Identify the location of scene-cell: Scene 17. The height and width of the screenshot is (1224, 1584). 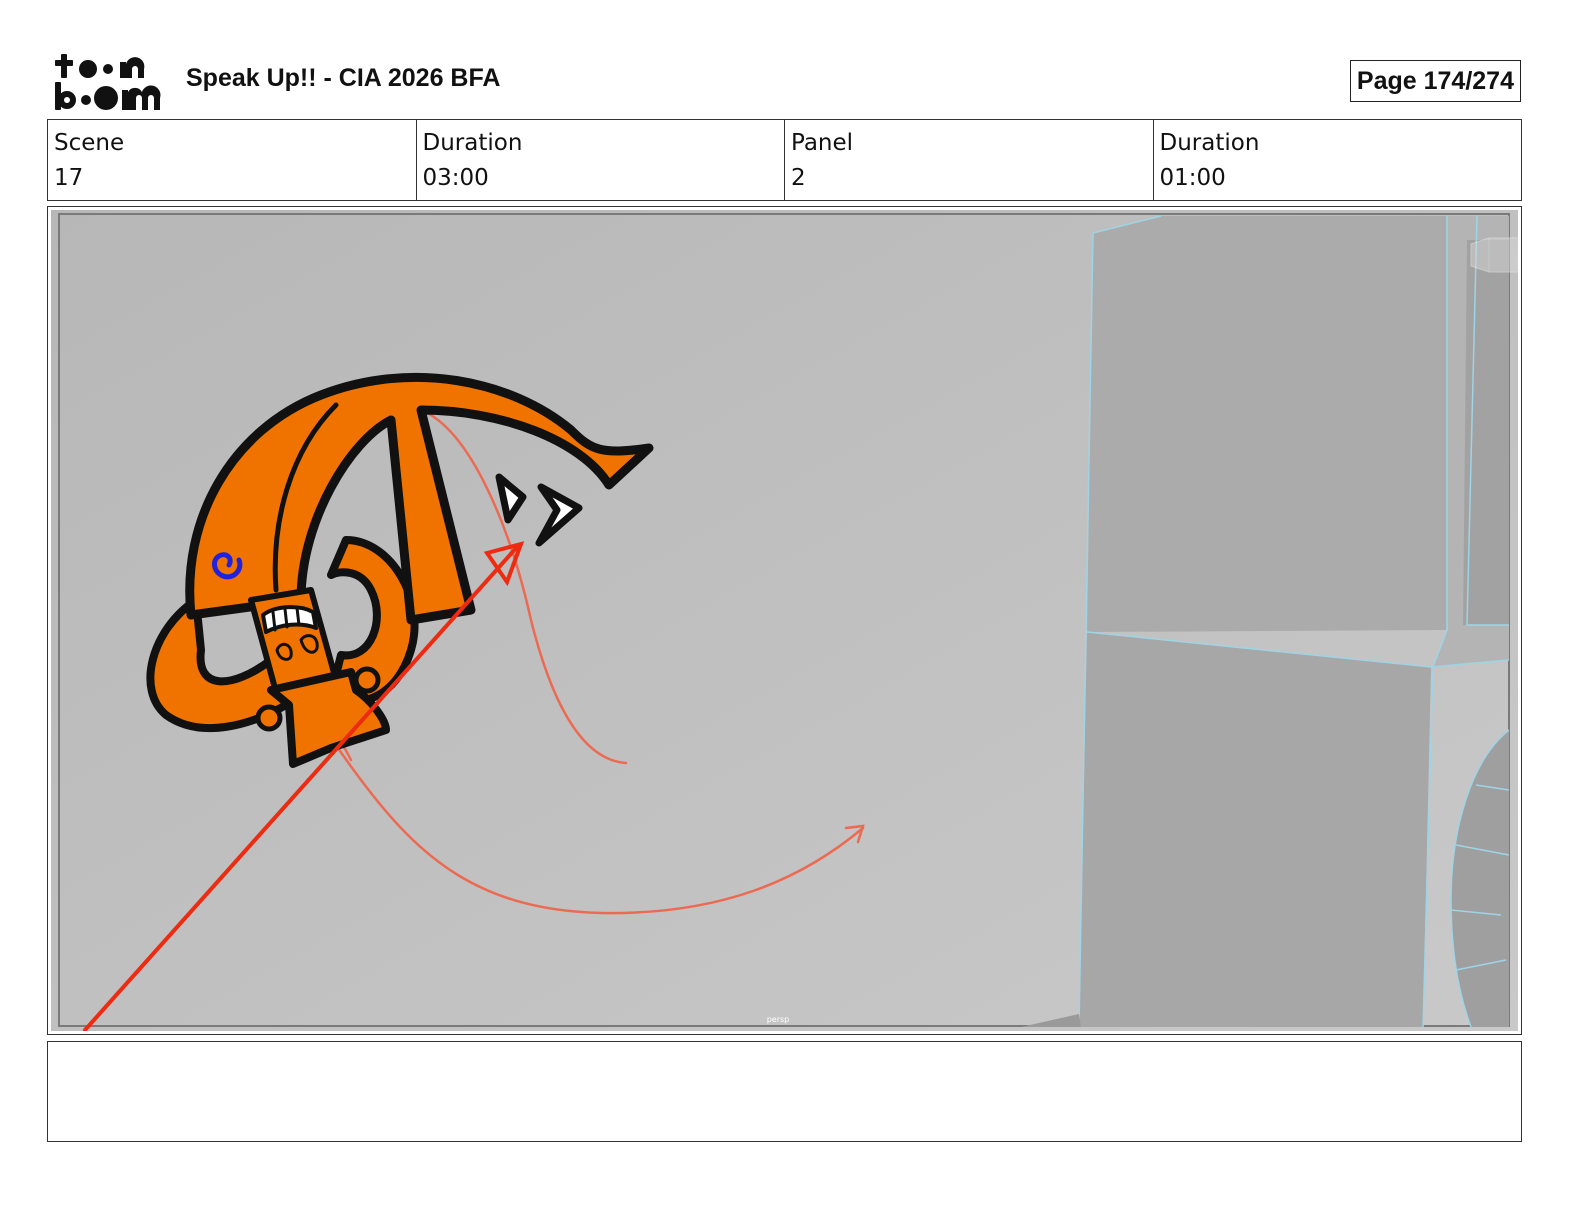
(232, 160).